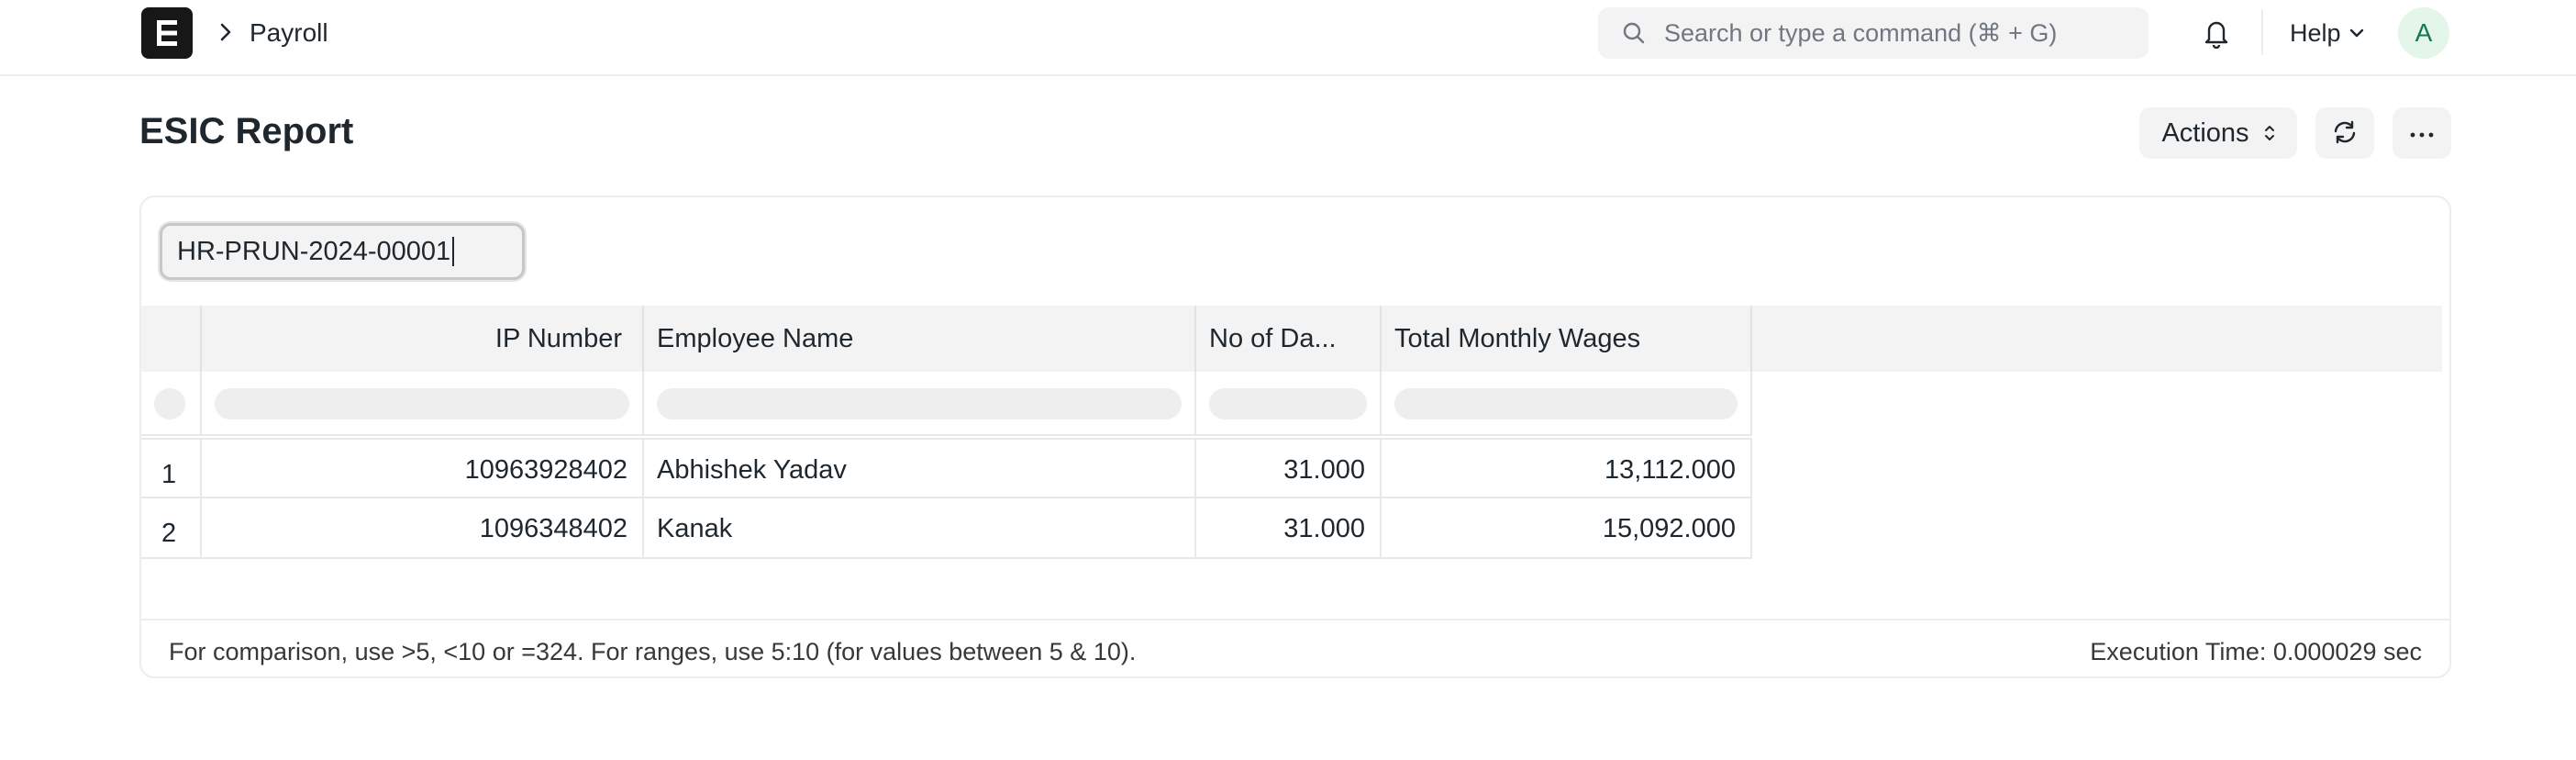 The image size is (2576, 760). Describe the element at coordinates (453, 251) in the screenshot. I see `text-caret` at that location.